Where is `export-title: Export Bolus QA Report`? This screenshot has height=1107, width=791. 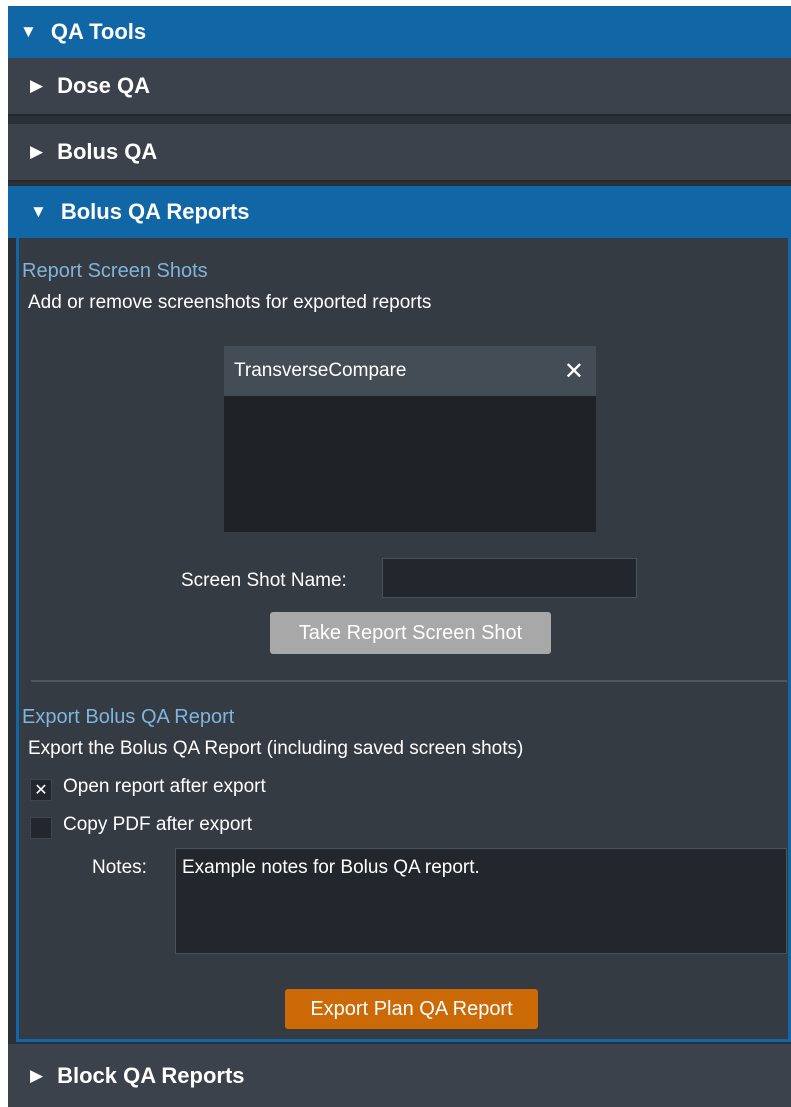
export-title: Export Bolus QA Report is located at coordinates (128, 717).